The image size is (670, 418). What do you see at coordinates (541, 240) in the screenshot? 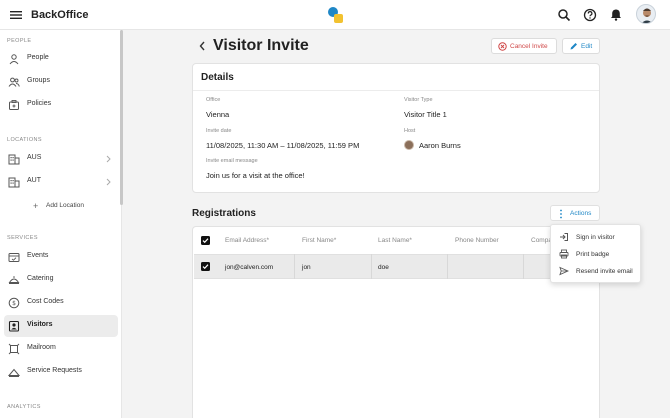
I see `column-header-company: Compa` at bounding box center [541, 240].